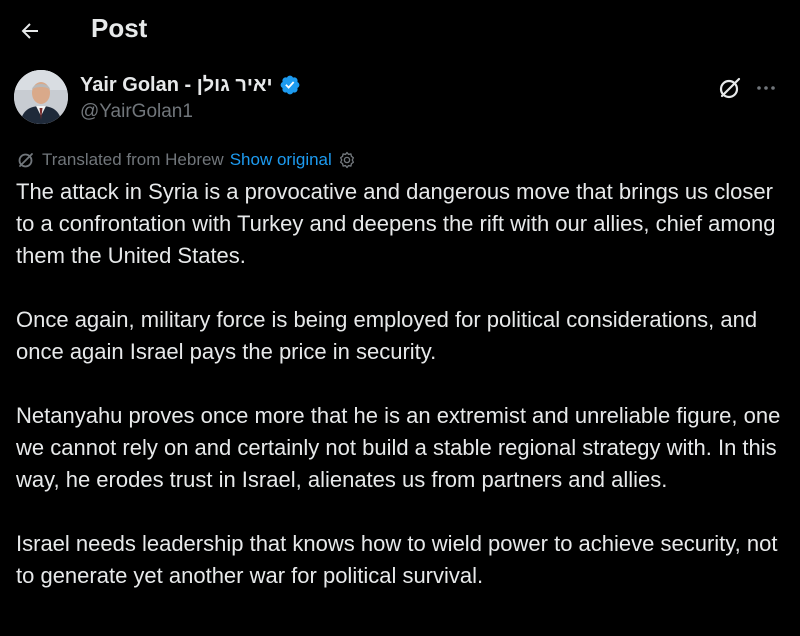  What do you see at coordinates (133, 159) in the screenshot?
I see `translated-label: Translated from Hebrew` at bounding box center [133, 159].